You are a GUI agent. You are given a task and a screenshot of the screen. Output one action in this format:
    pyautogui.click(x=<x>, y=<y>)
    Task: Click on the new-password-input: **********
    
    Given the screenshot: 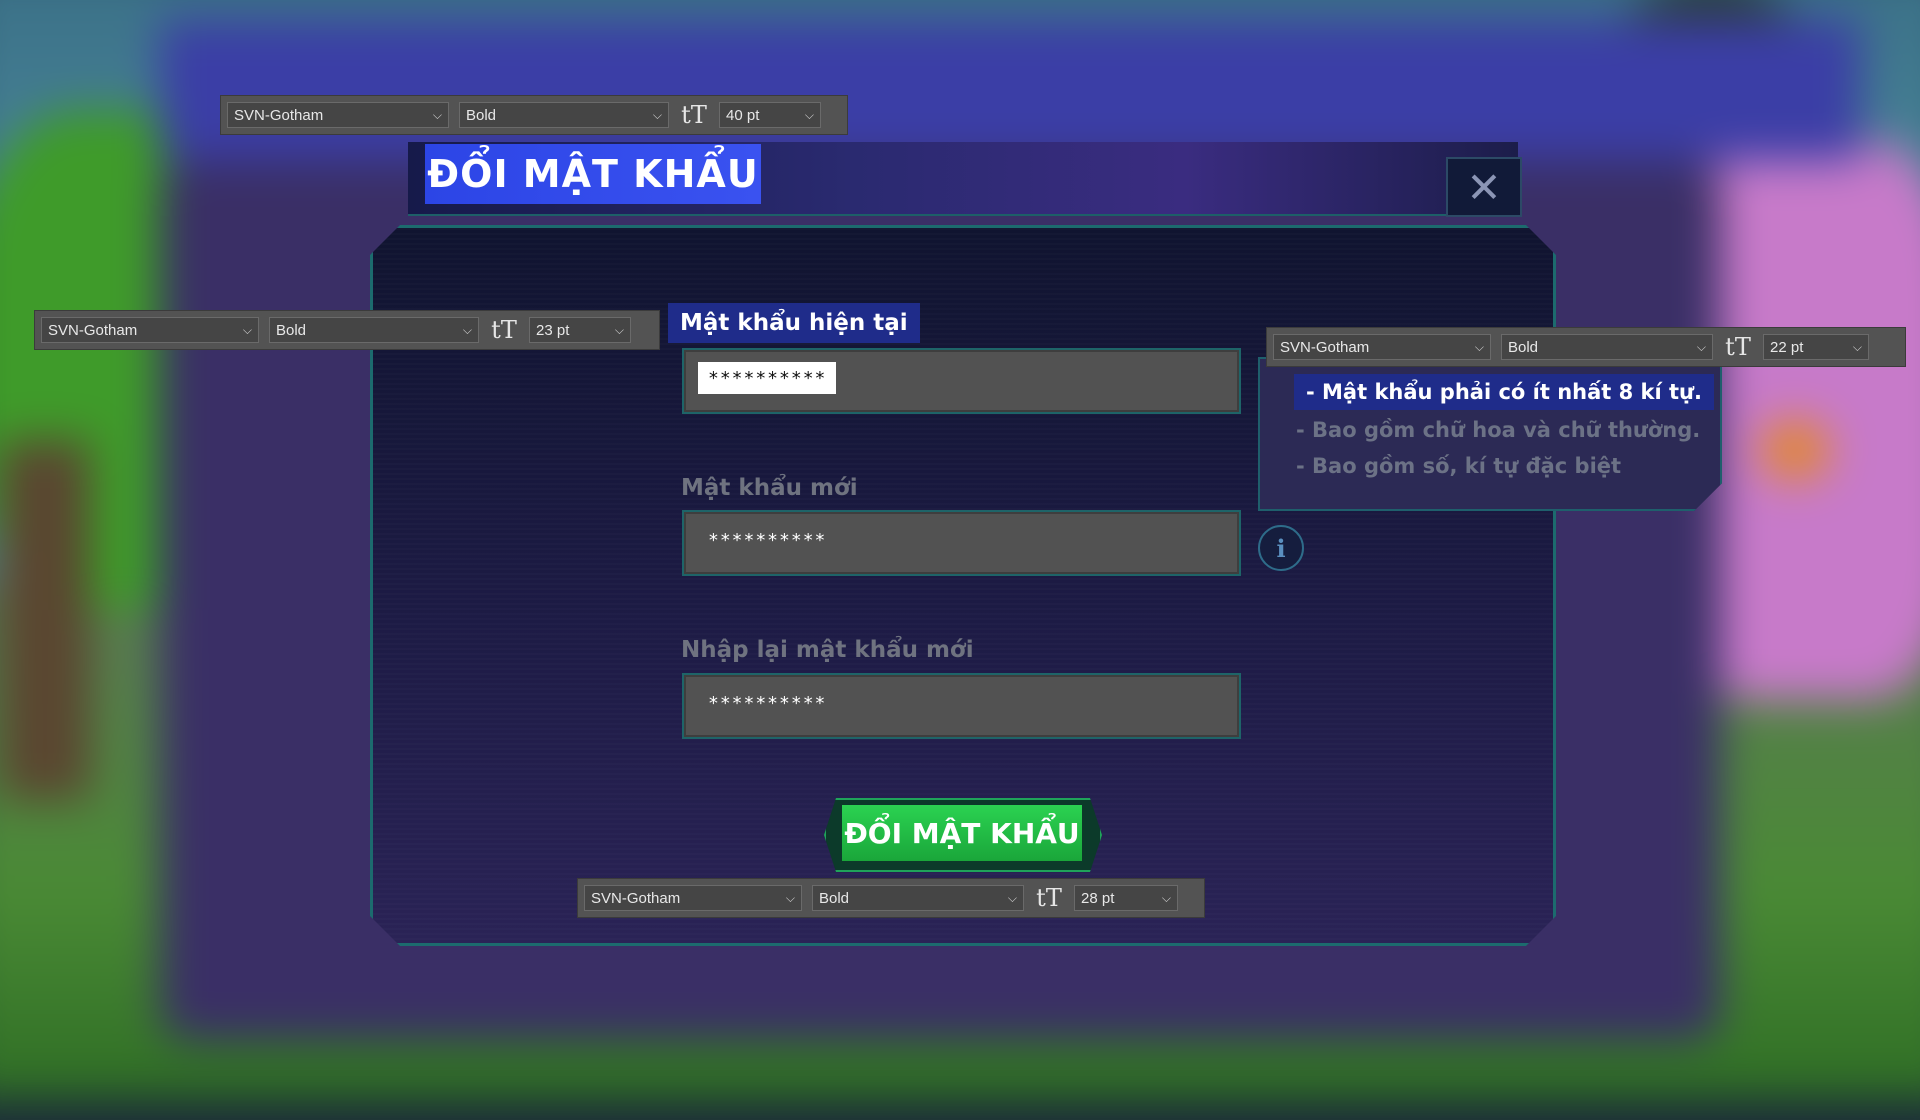 What is the action you would take?
    pyautogui.click(x=961, y=543)
    